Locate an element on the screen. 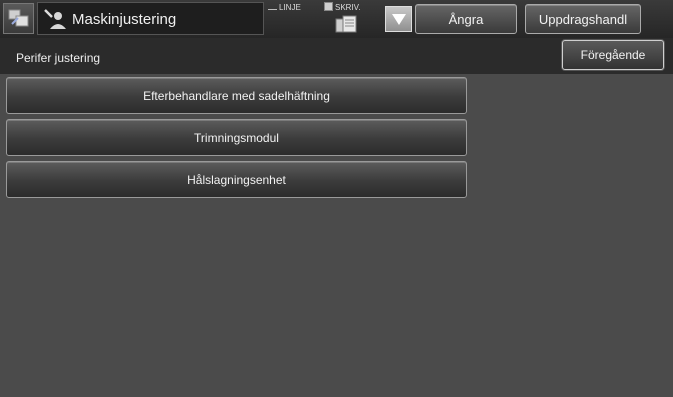 The width and height of the screenshot is (673, 397). page-title: Maskinjustering is located at coordinates (124, 19).